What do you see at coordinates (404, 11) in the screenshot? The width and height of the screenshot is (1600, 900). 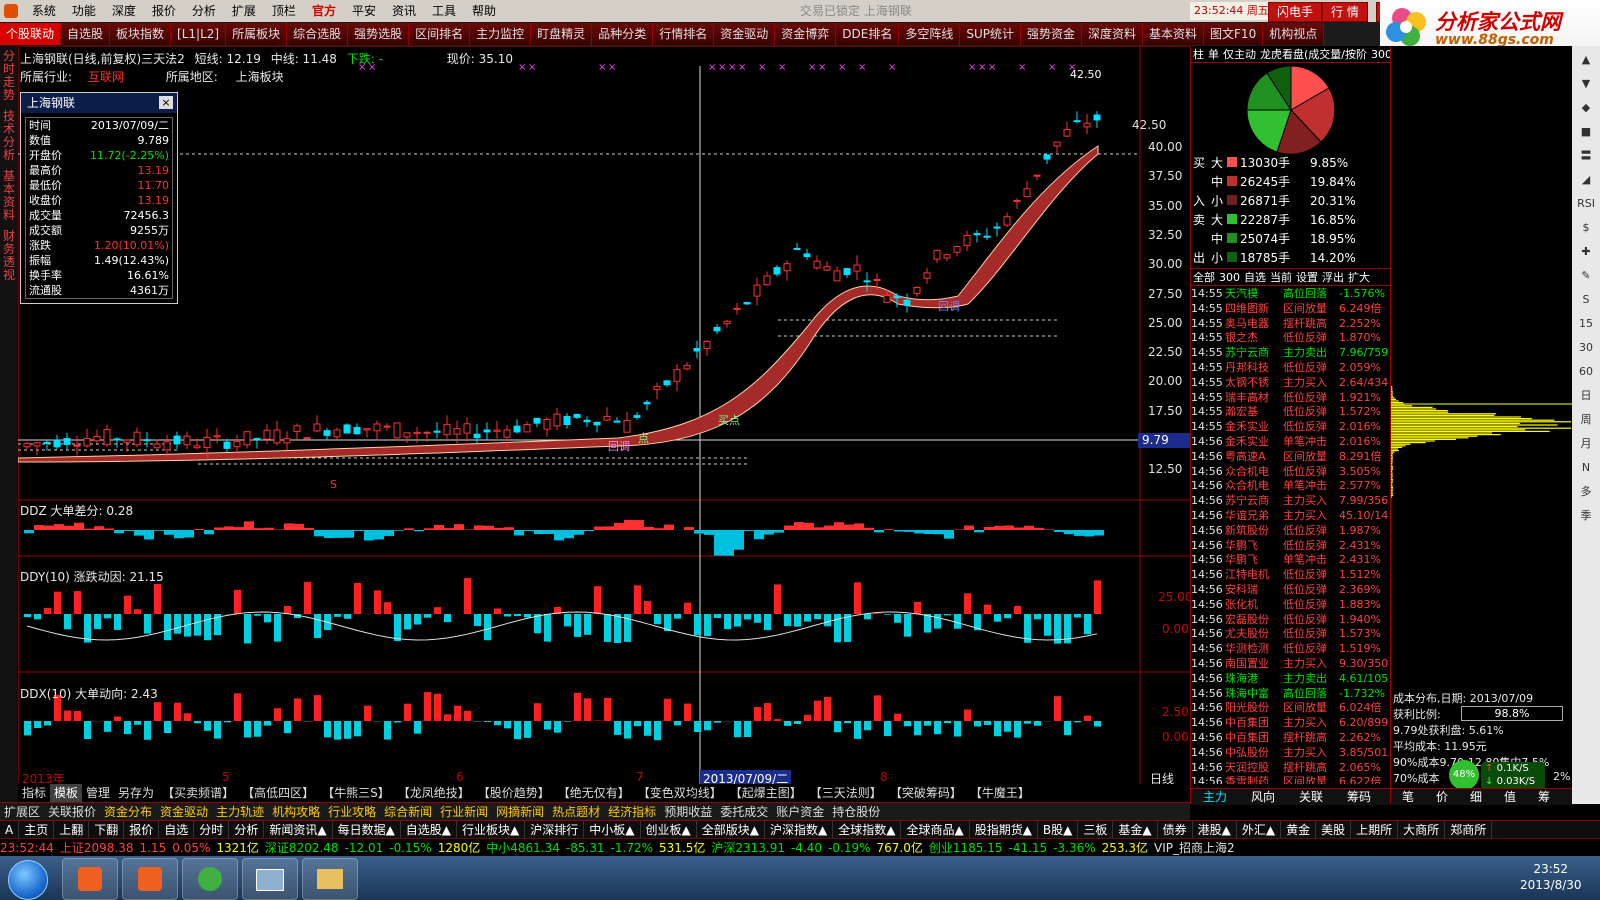 I see `menu-item-9: 资讯` at bounding box center [404, 11].